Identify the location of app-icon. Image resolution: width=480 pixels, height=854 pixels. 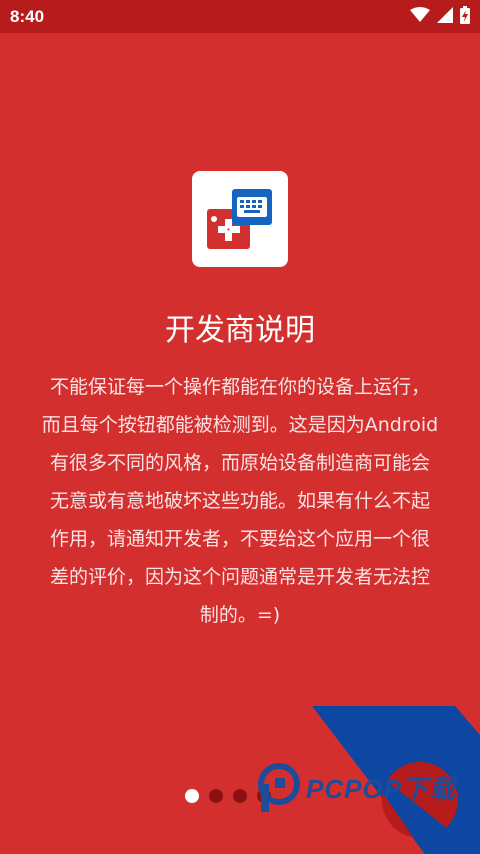
(240, 219).